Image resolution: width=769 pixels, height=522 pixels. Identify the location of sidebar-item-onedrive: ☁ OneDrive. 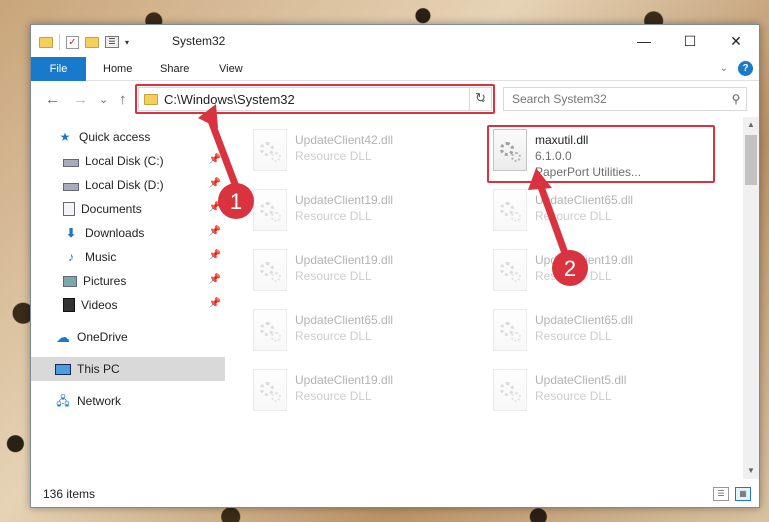
(128, 337).